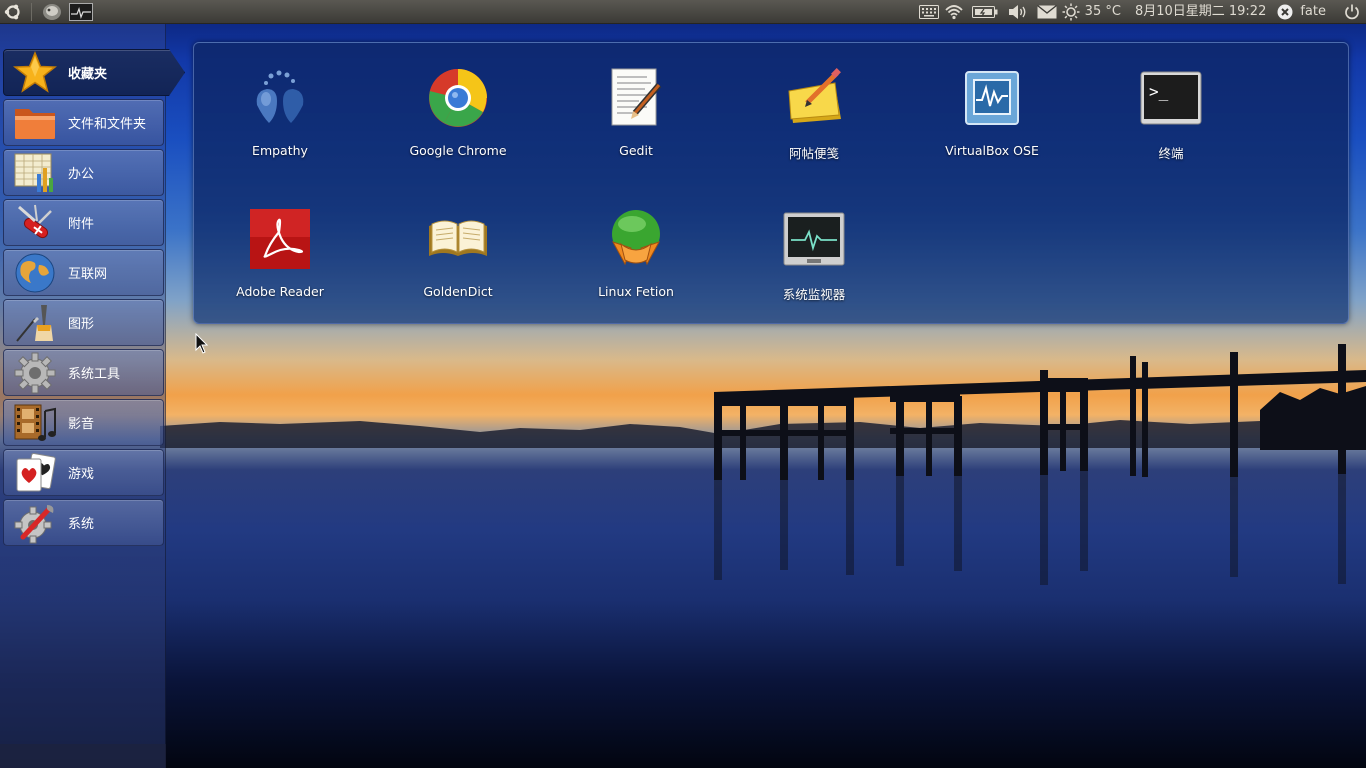 The height and width of the screenshot is (768, 1366). Describe the element at coordinates (1018, 12) in the screenshot. I see `volume-icon` at that location.